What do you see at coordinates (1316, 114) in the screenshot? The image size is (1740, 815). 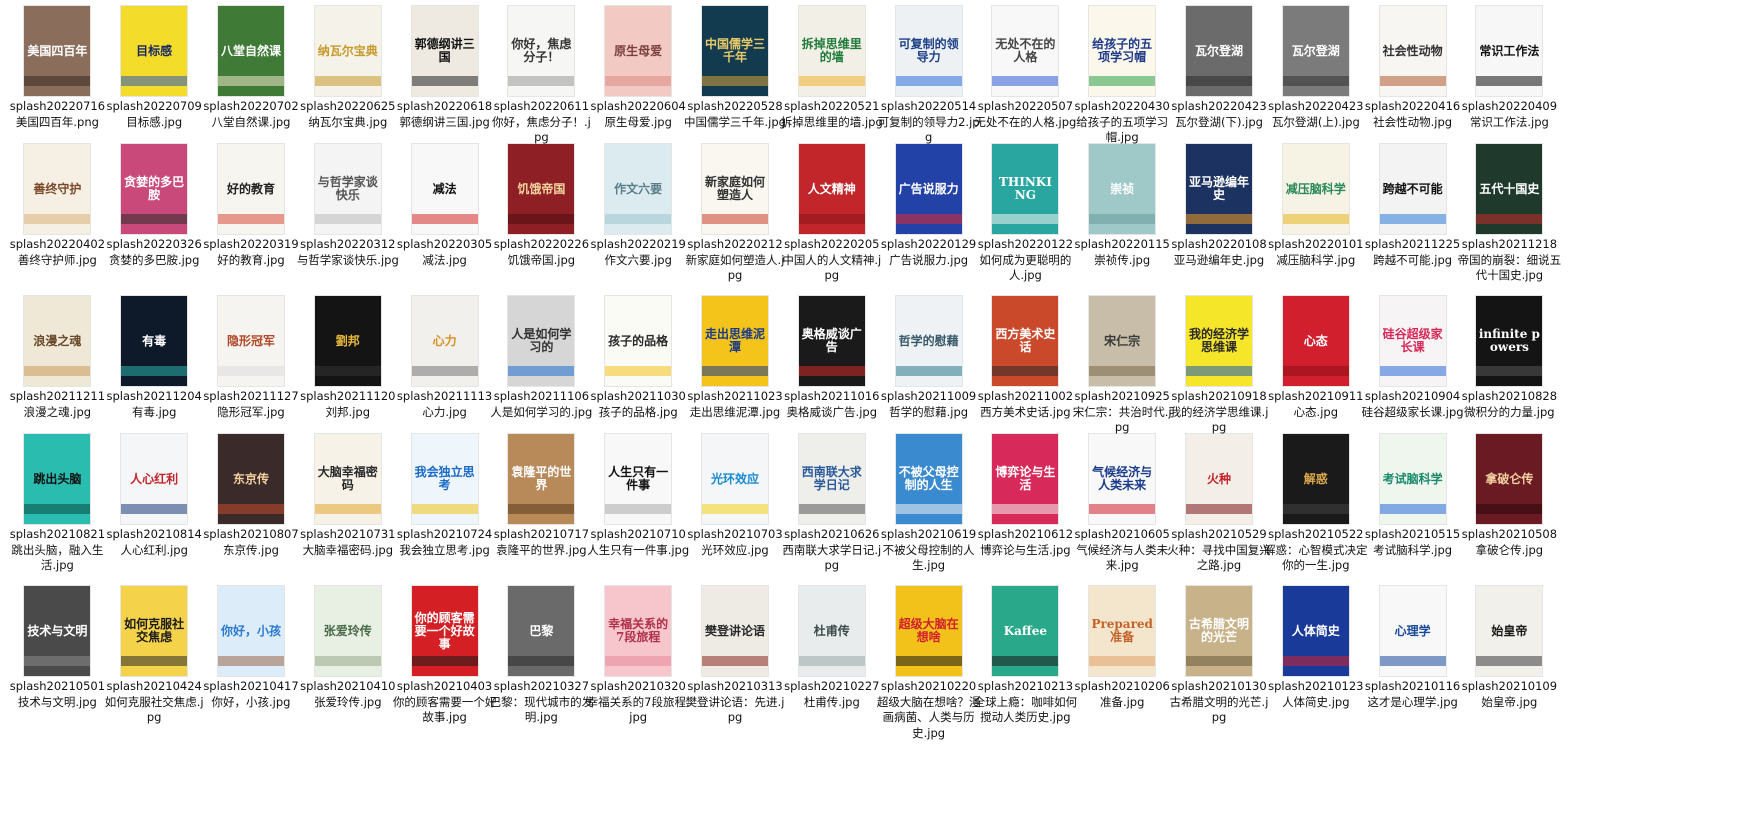 I see `file-name-label: splash20220423瓦尔登湖(上).jpg` at bounding box center [1316, 114].